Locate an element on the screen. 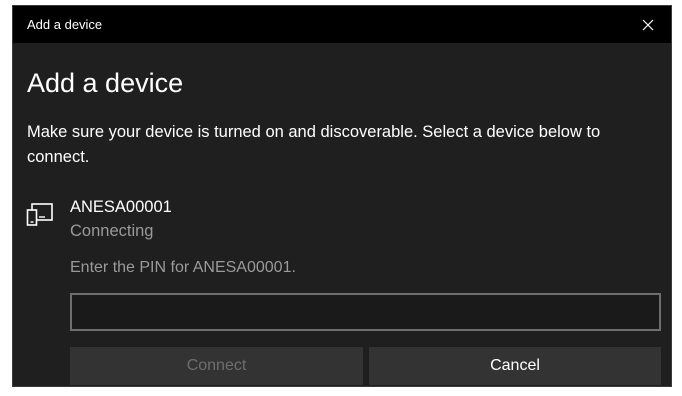  connect-button: Connect is located at coordinates (216, 366).